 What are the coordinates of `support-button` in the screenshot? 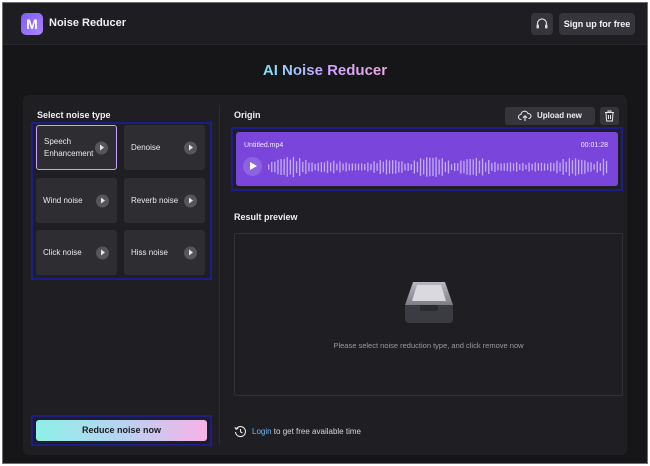 It's located at (542, 24).